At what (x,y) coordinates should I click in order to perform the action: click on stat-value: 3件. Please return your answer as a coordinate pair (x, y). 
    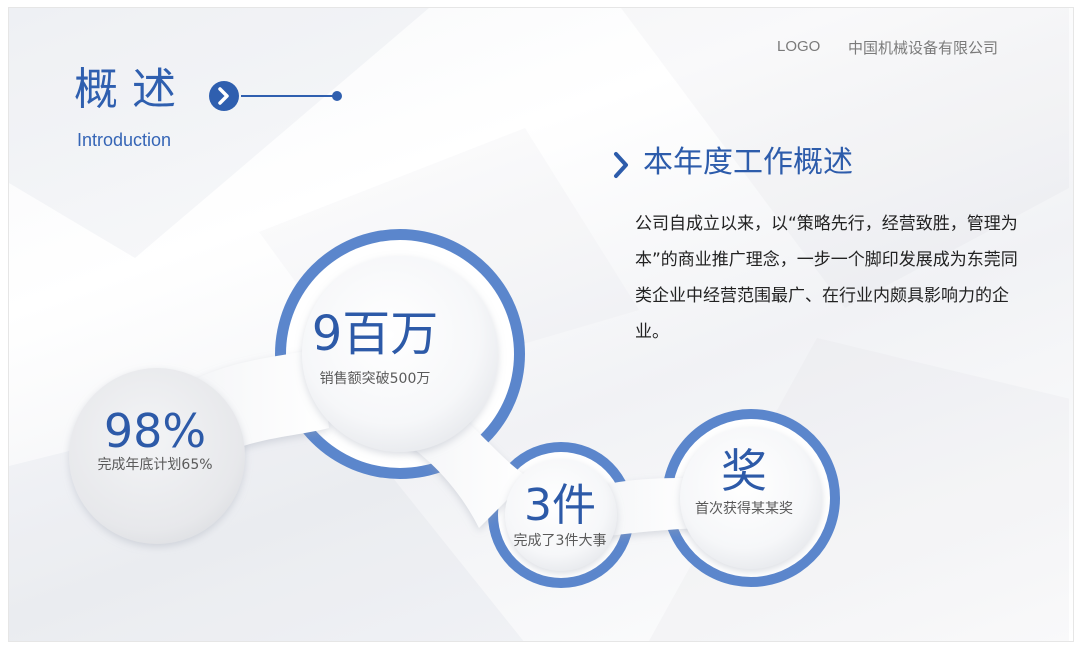
    Looking at the image, I should click on (560, 505).